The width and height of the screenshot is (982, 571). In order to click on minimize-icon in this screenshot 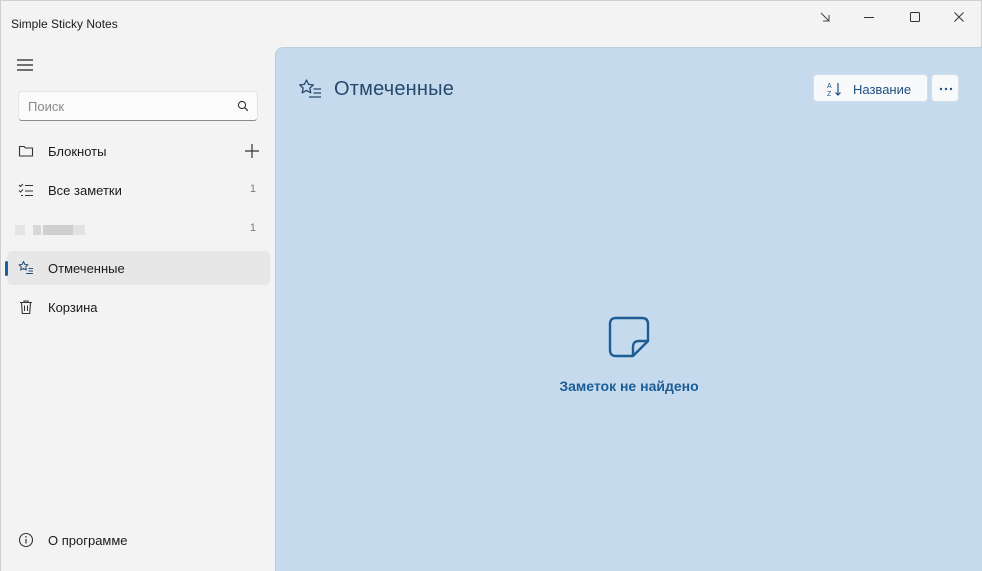, I will do `click(869, 17)`.